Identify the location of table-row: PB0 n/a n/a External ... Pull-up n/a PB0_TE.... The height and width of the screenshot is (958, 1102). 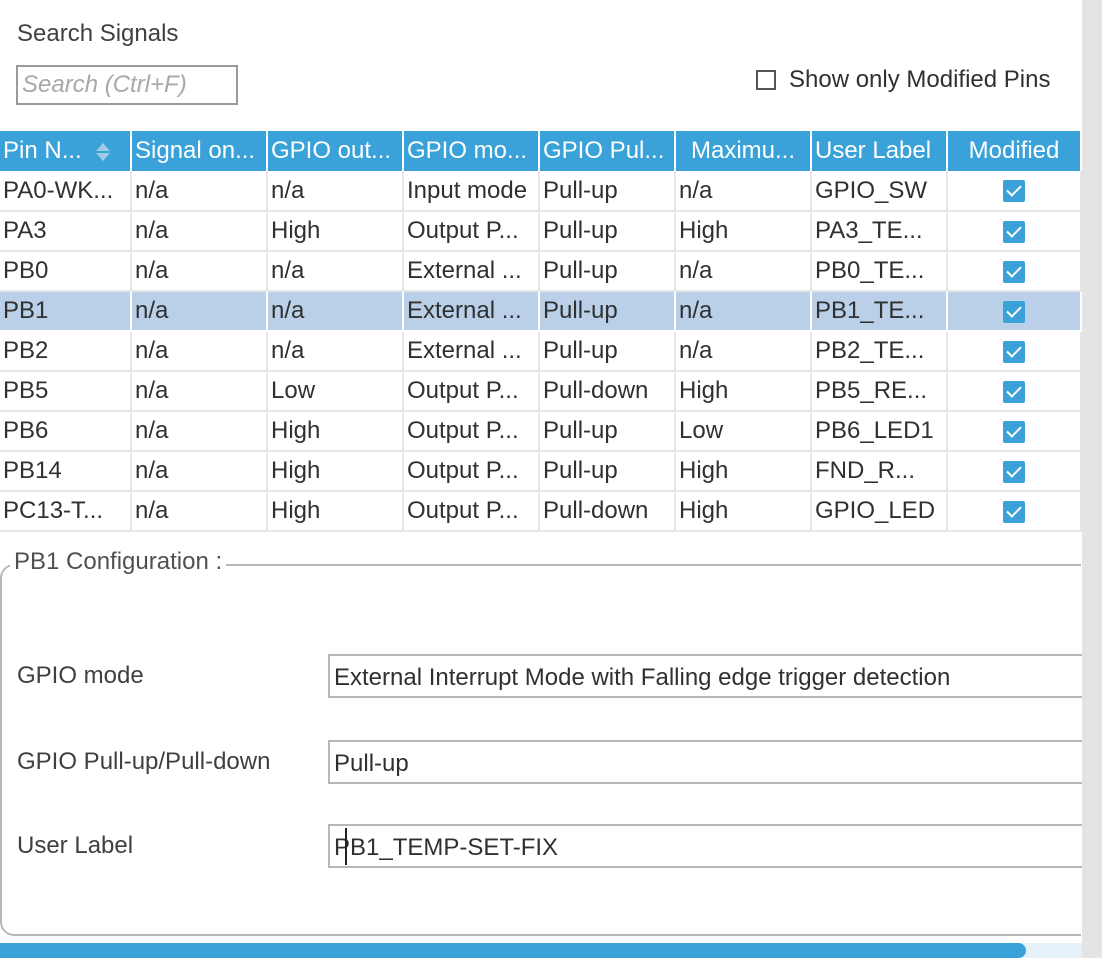
(541, 271).